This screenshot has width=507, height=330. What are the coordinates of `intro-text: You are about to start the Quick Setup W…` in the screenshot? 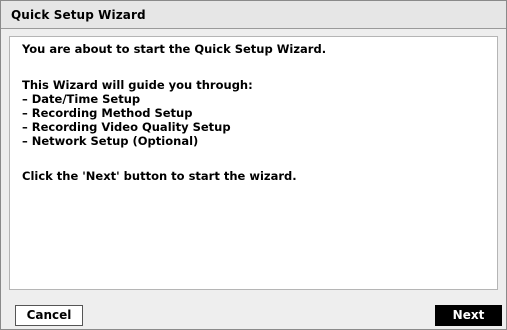 It's located at (174, 49).